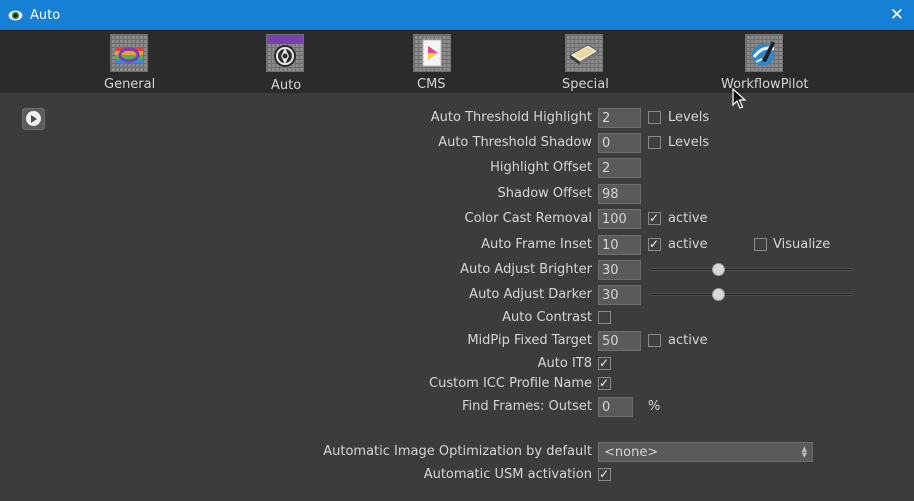 The width and height of the screenshot is (914, 501). Describe the element at coordinates (510, 383) in the screenshot. I see `custom-icc-profile-name-label: Custom ICC Profile Name` at that location.